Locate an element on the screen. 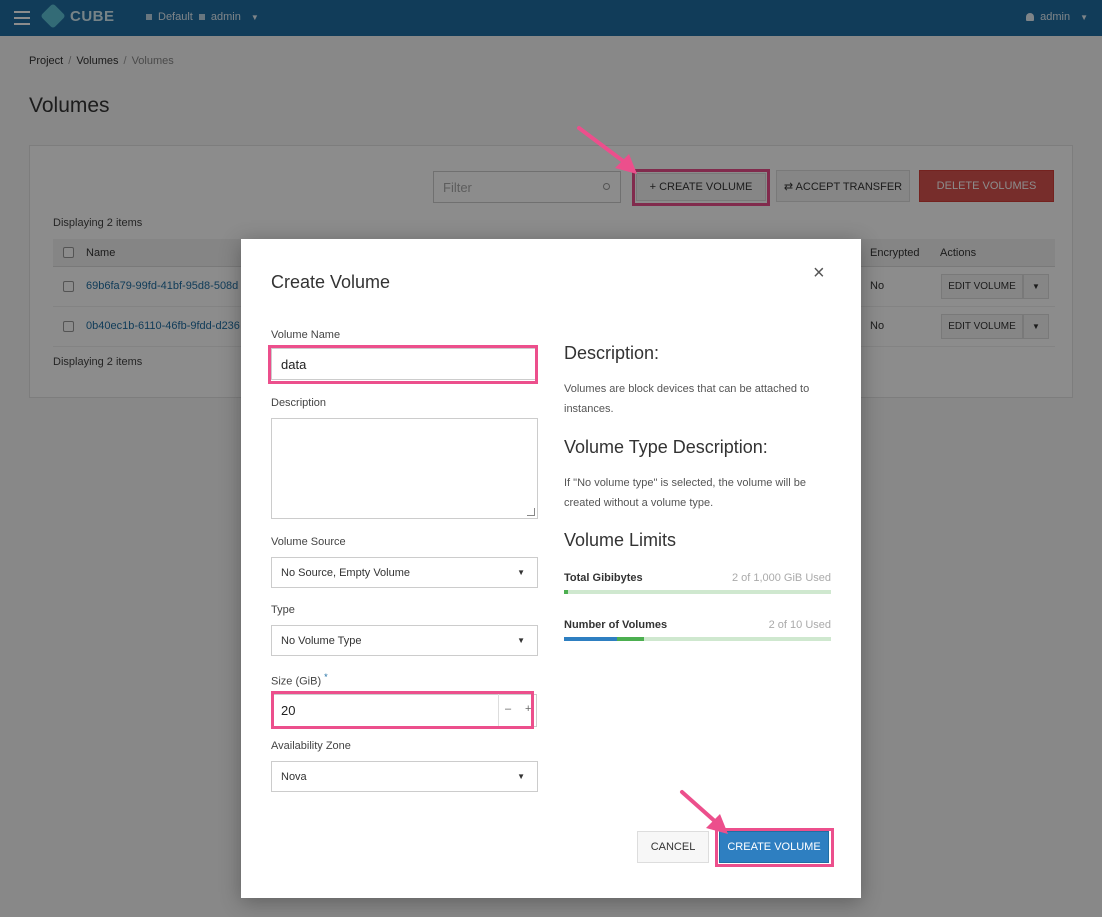 This screenshot has height=917, width=1102. number-of-volumes-label: Number of Volumes is located at coordinates (616, 625).